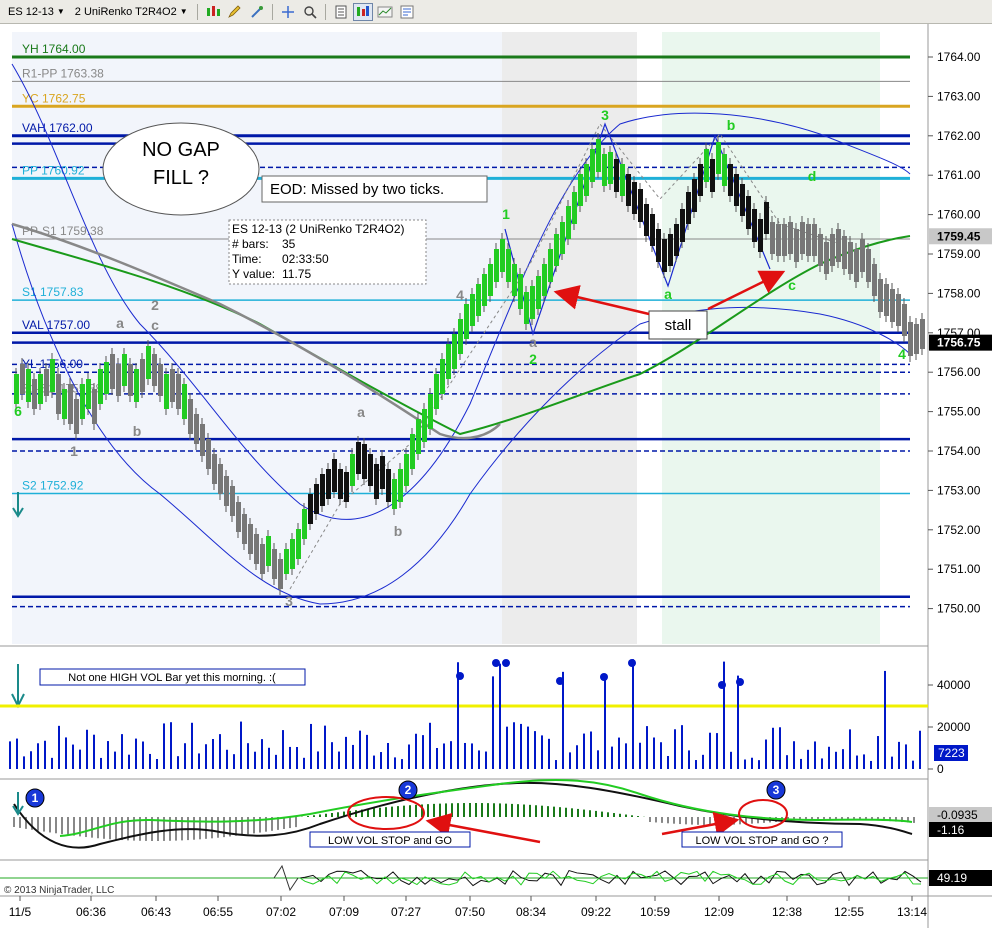  I want to click on bar-type-icon, so click(213, 10).